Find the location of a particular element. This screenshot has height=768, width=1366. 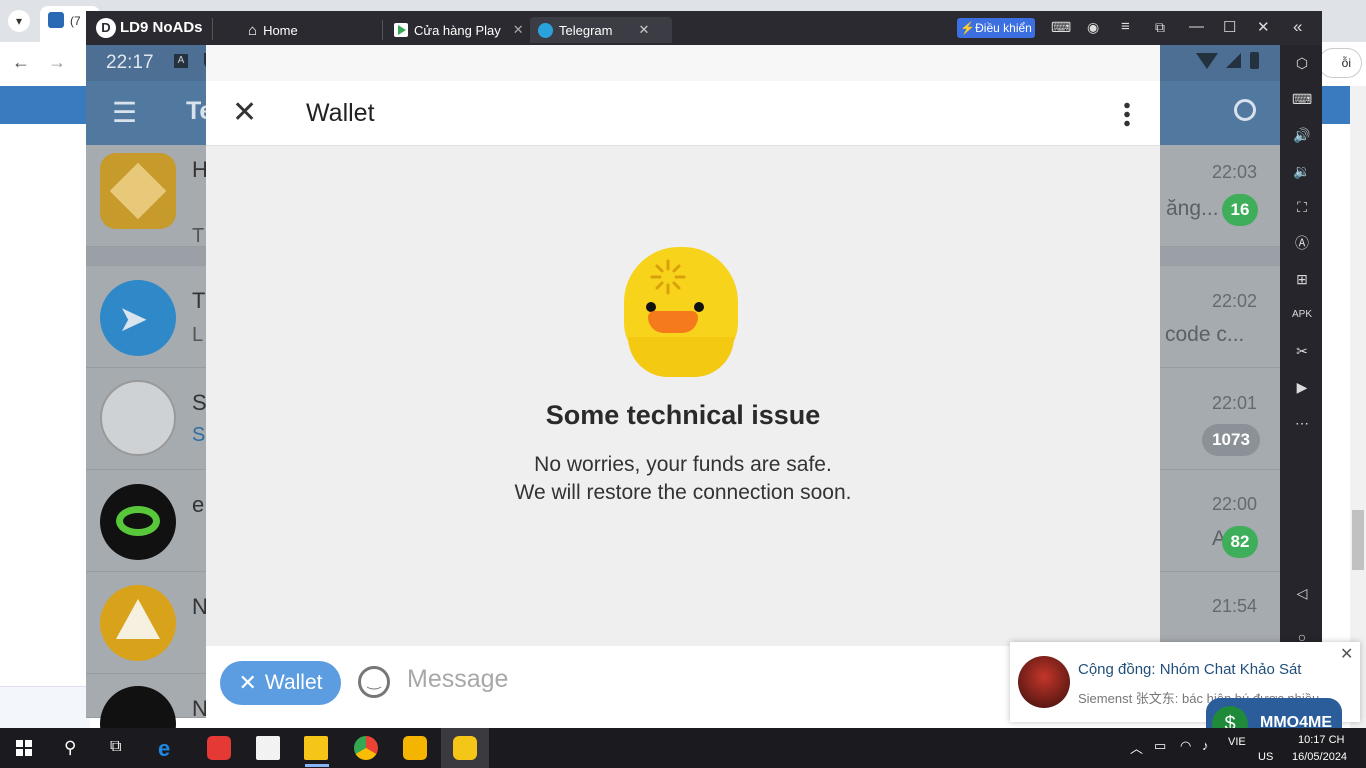

active-indicator is located at coordinates (317, 765).